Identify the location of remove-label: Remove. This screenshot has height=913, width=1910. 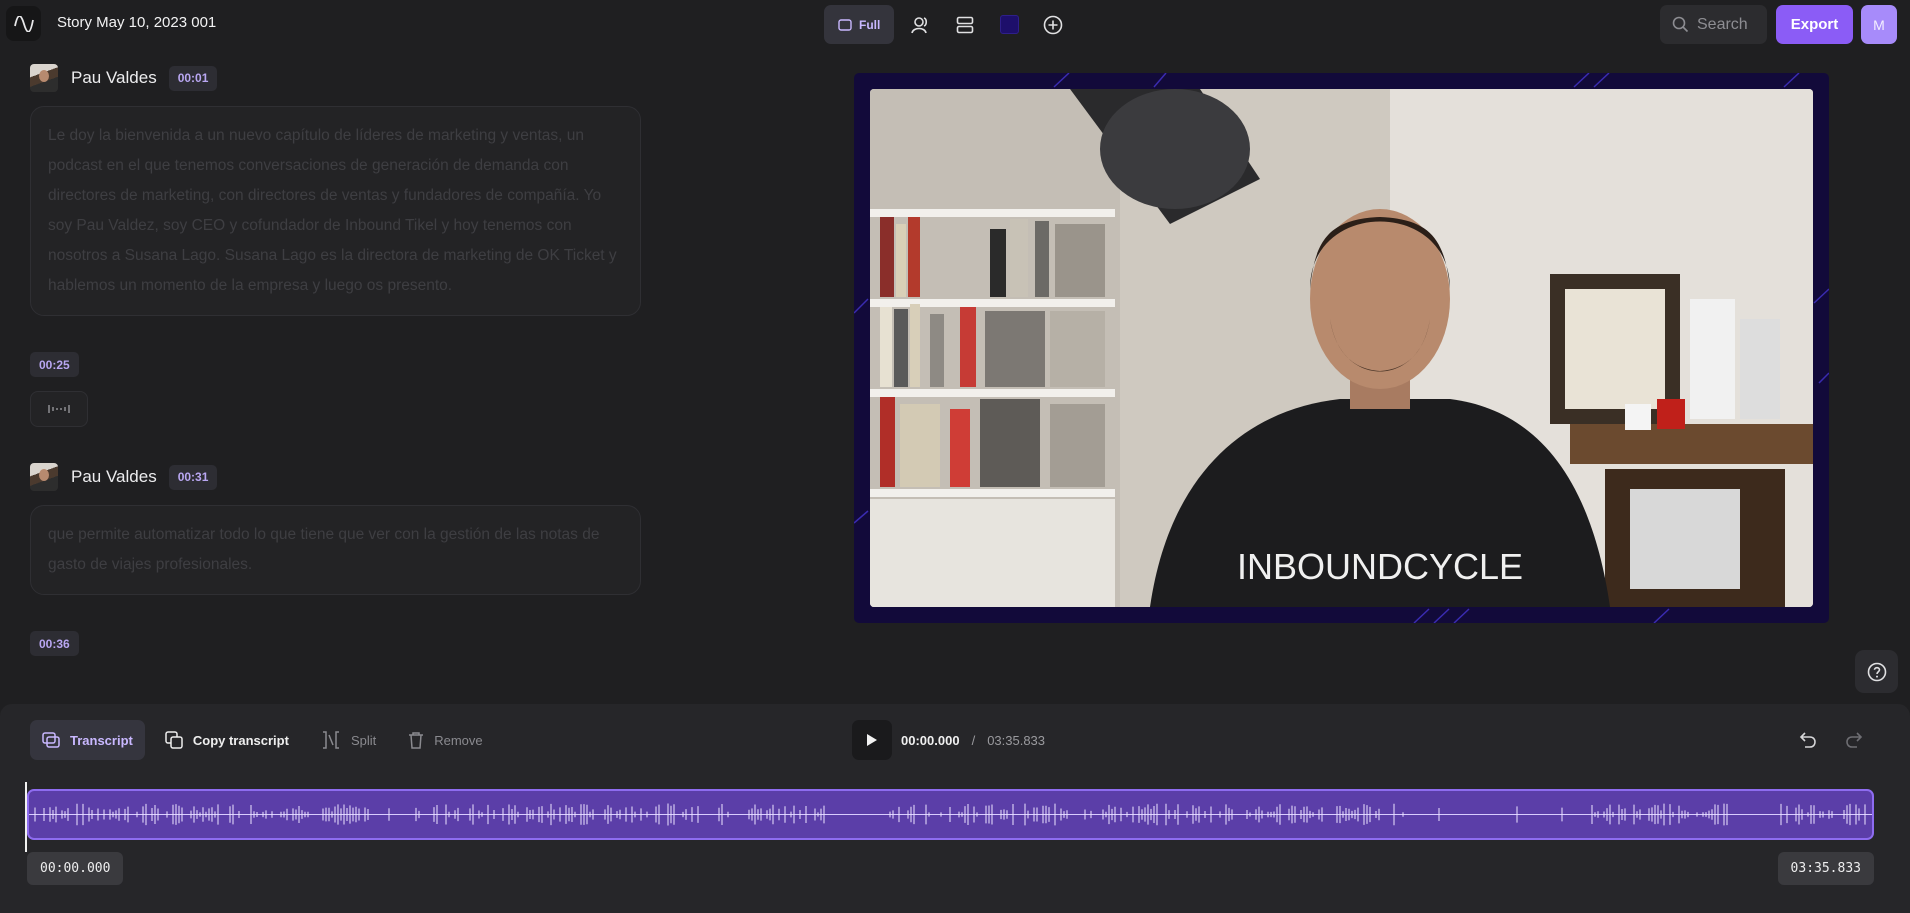
(458, 740).